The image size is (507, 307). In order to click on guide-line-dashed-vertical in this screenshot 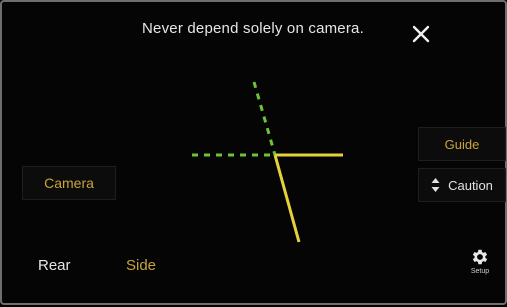, I will do `click(264, 118)`.